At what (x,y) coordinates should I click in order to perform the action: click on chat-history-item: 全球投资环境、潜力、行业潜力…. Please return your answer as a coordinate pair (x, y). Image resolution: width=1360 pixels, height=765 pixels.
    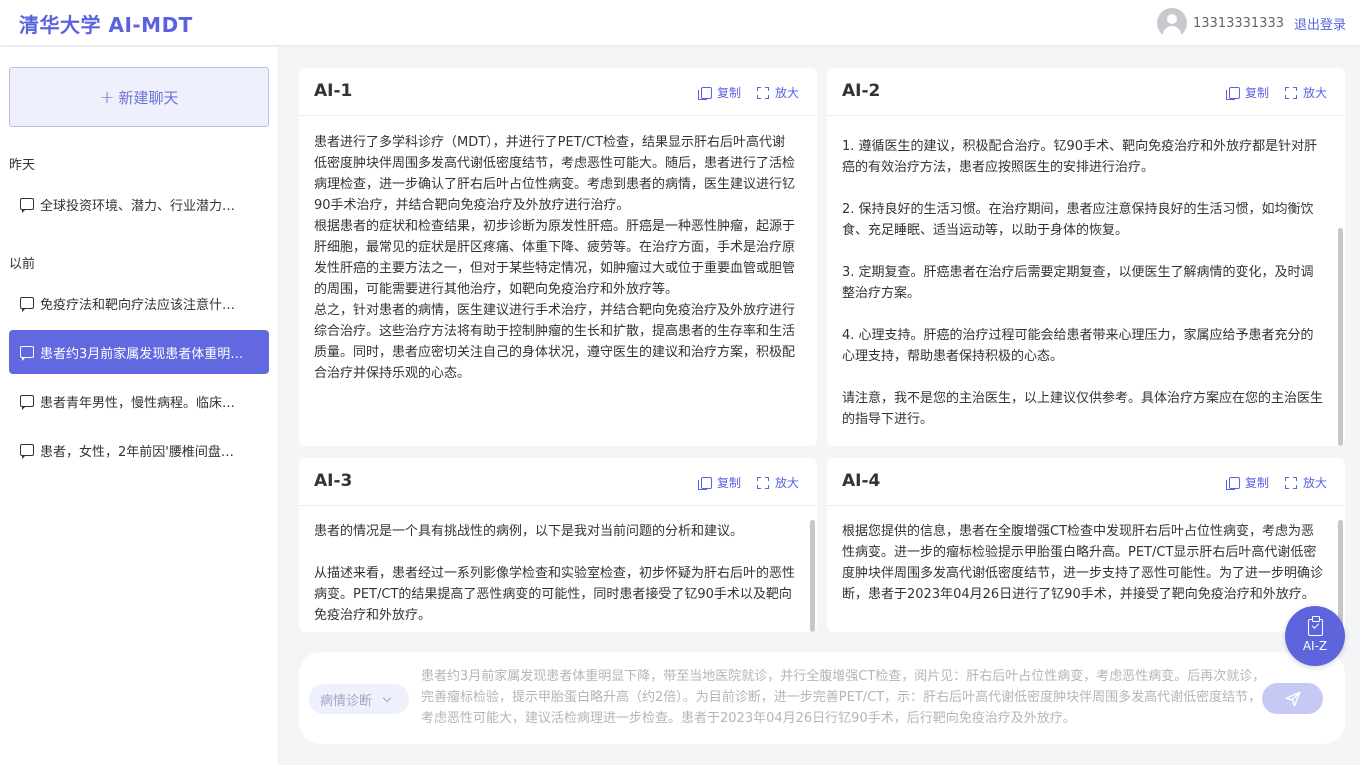
    Looking at the image, I should click on (139, 204).